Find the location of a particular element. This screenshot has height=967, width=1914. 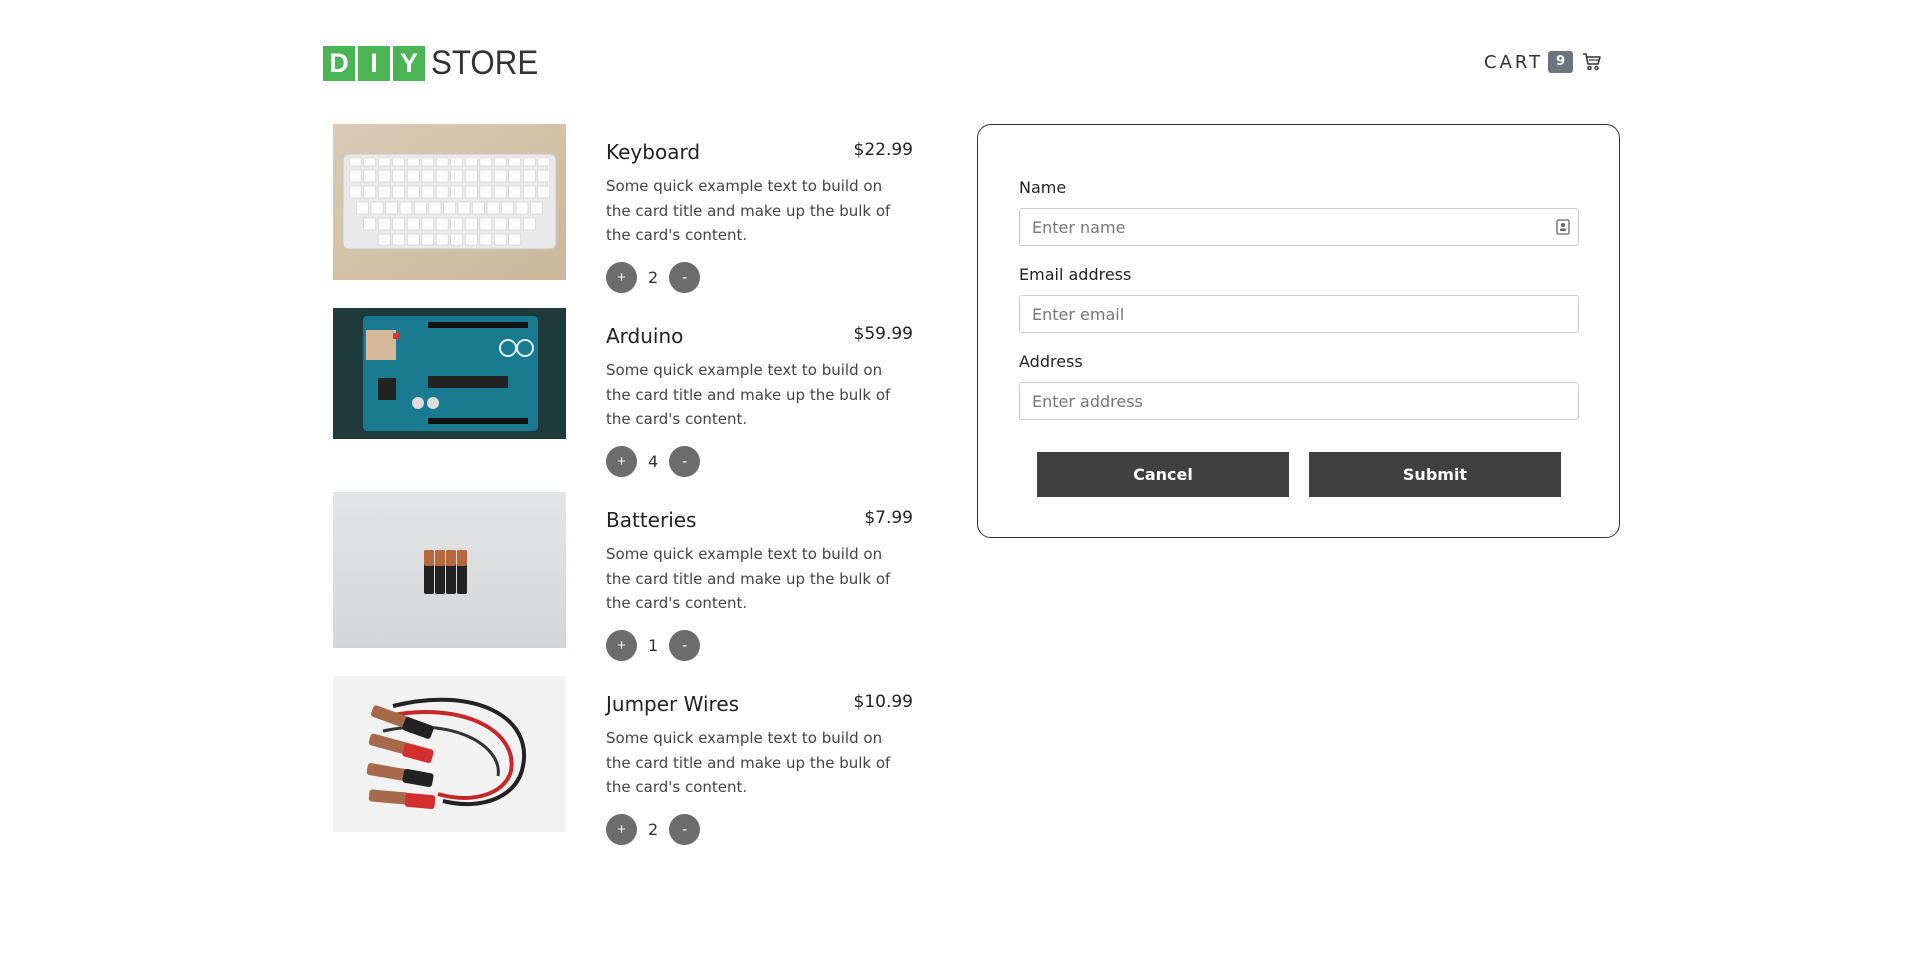

logo-letter-y: Y is located at coordinates (409, 63).